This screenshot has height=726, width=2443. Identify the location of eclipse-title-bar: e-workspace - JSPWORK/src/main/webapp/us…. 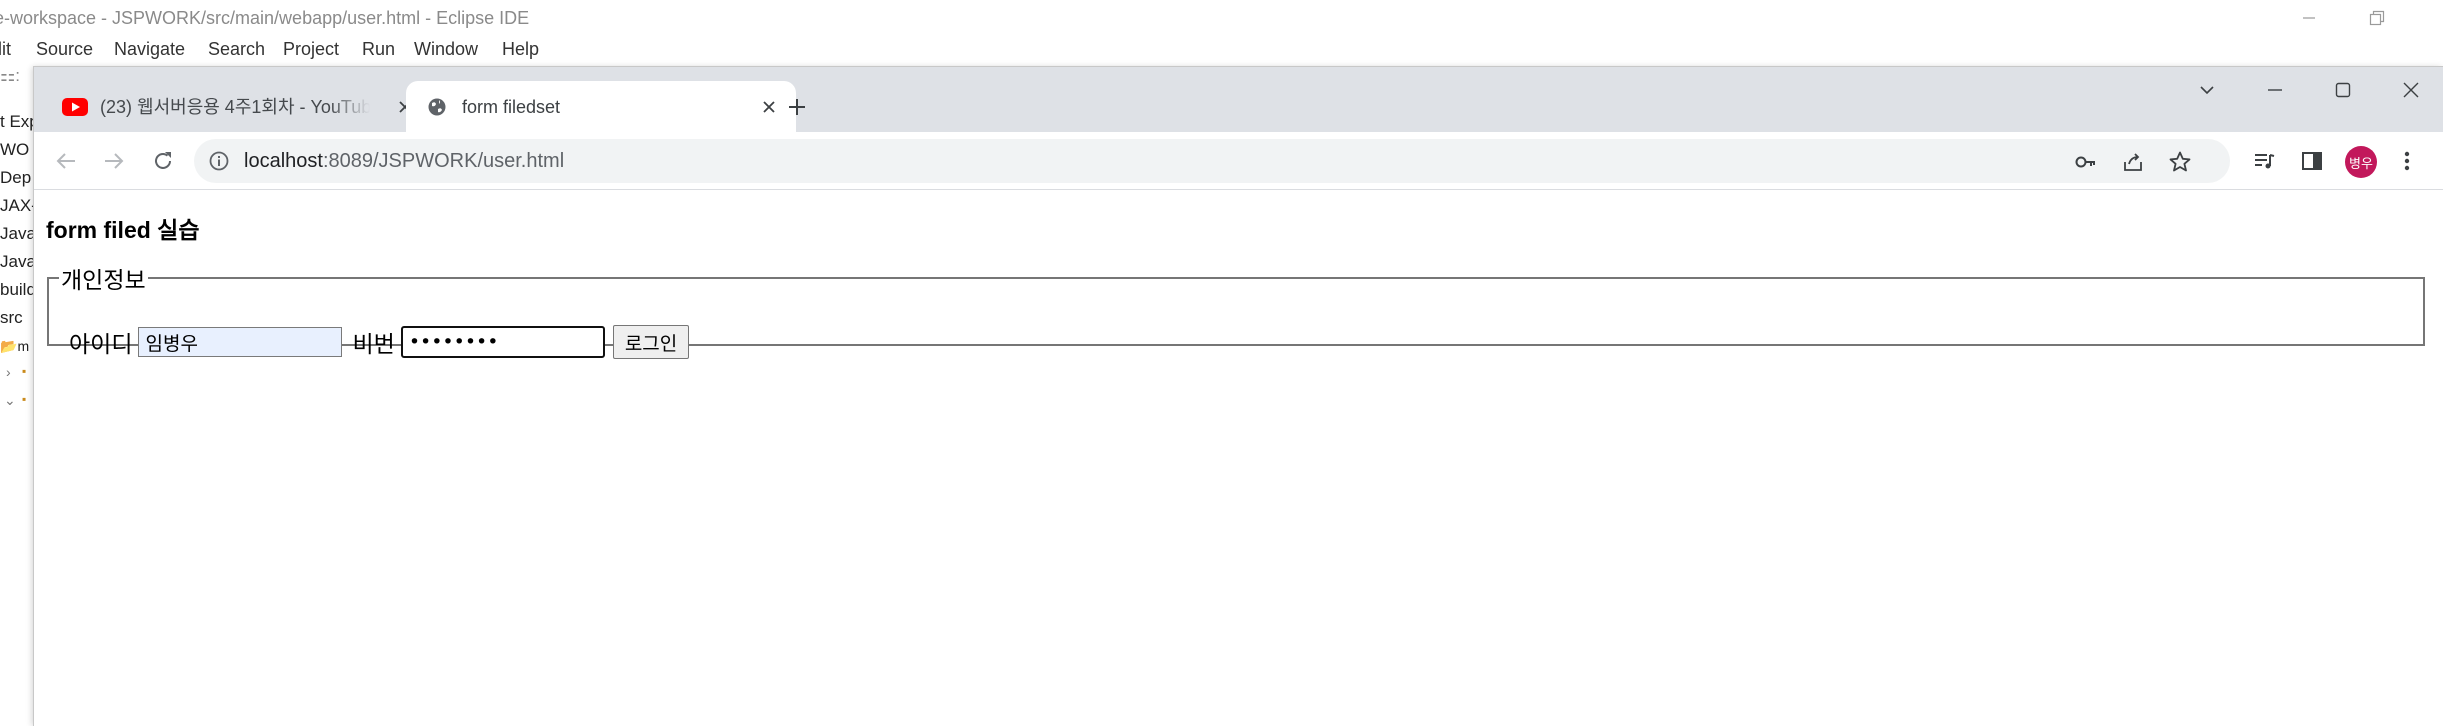
(1221, 18).